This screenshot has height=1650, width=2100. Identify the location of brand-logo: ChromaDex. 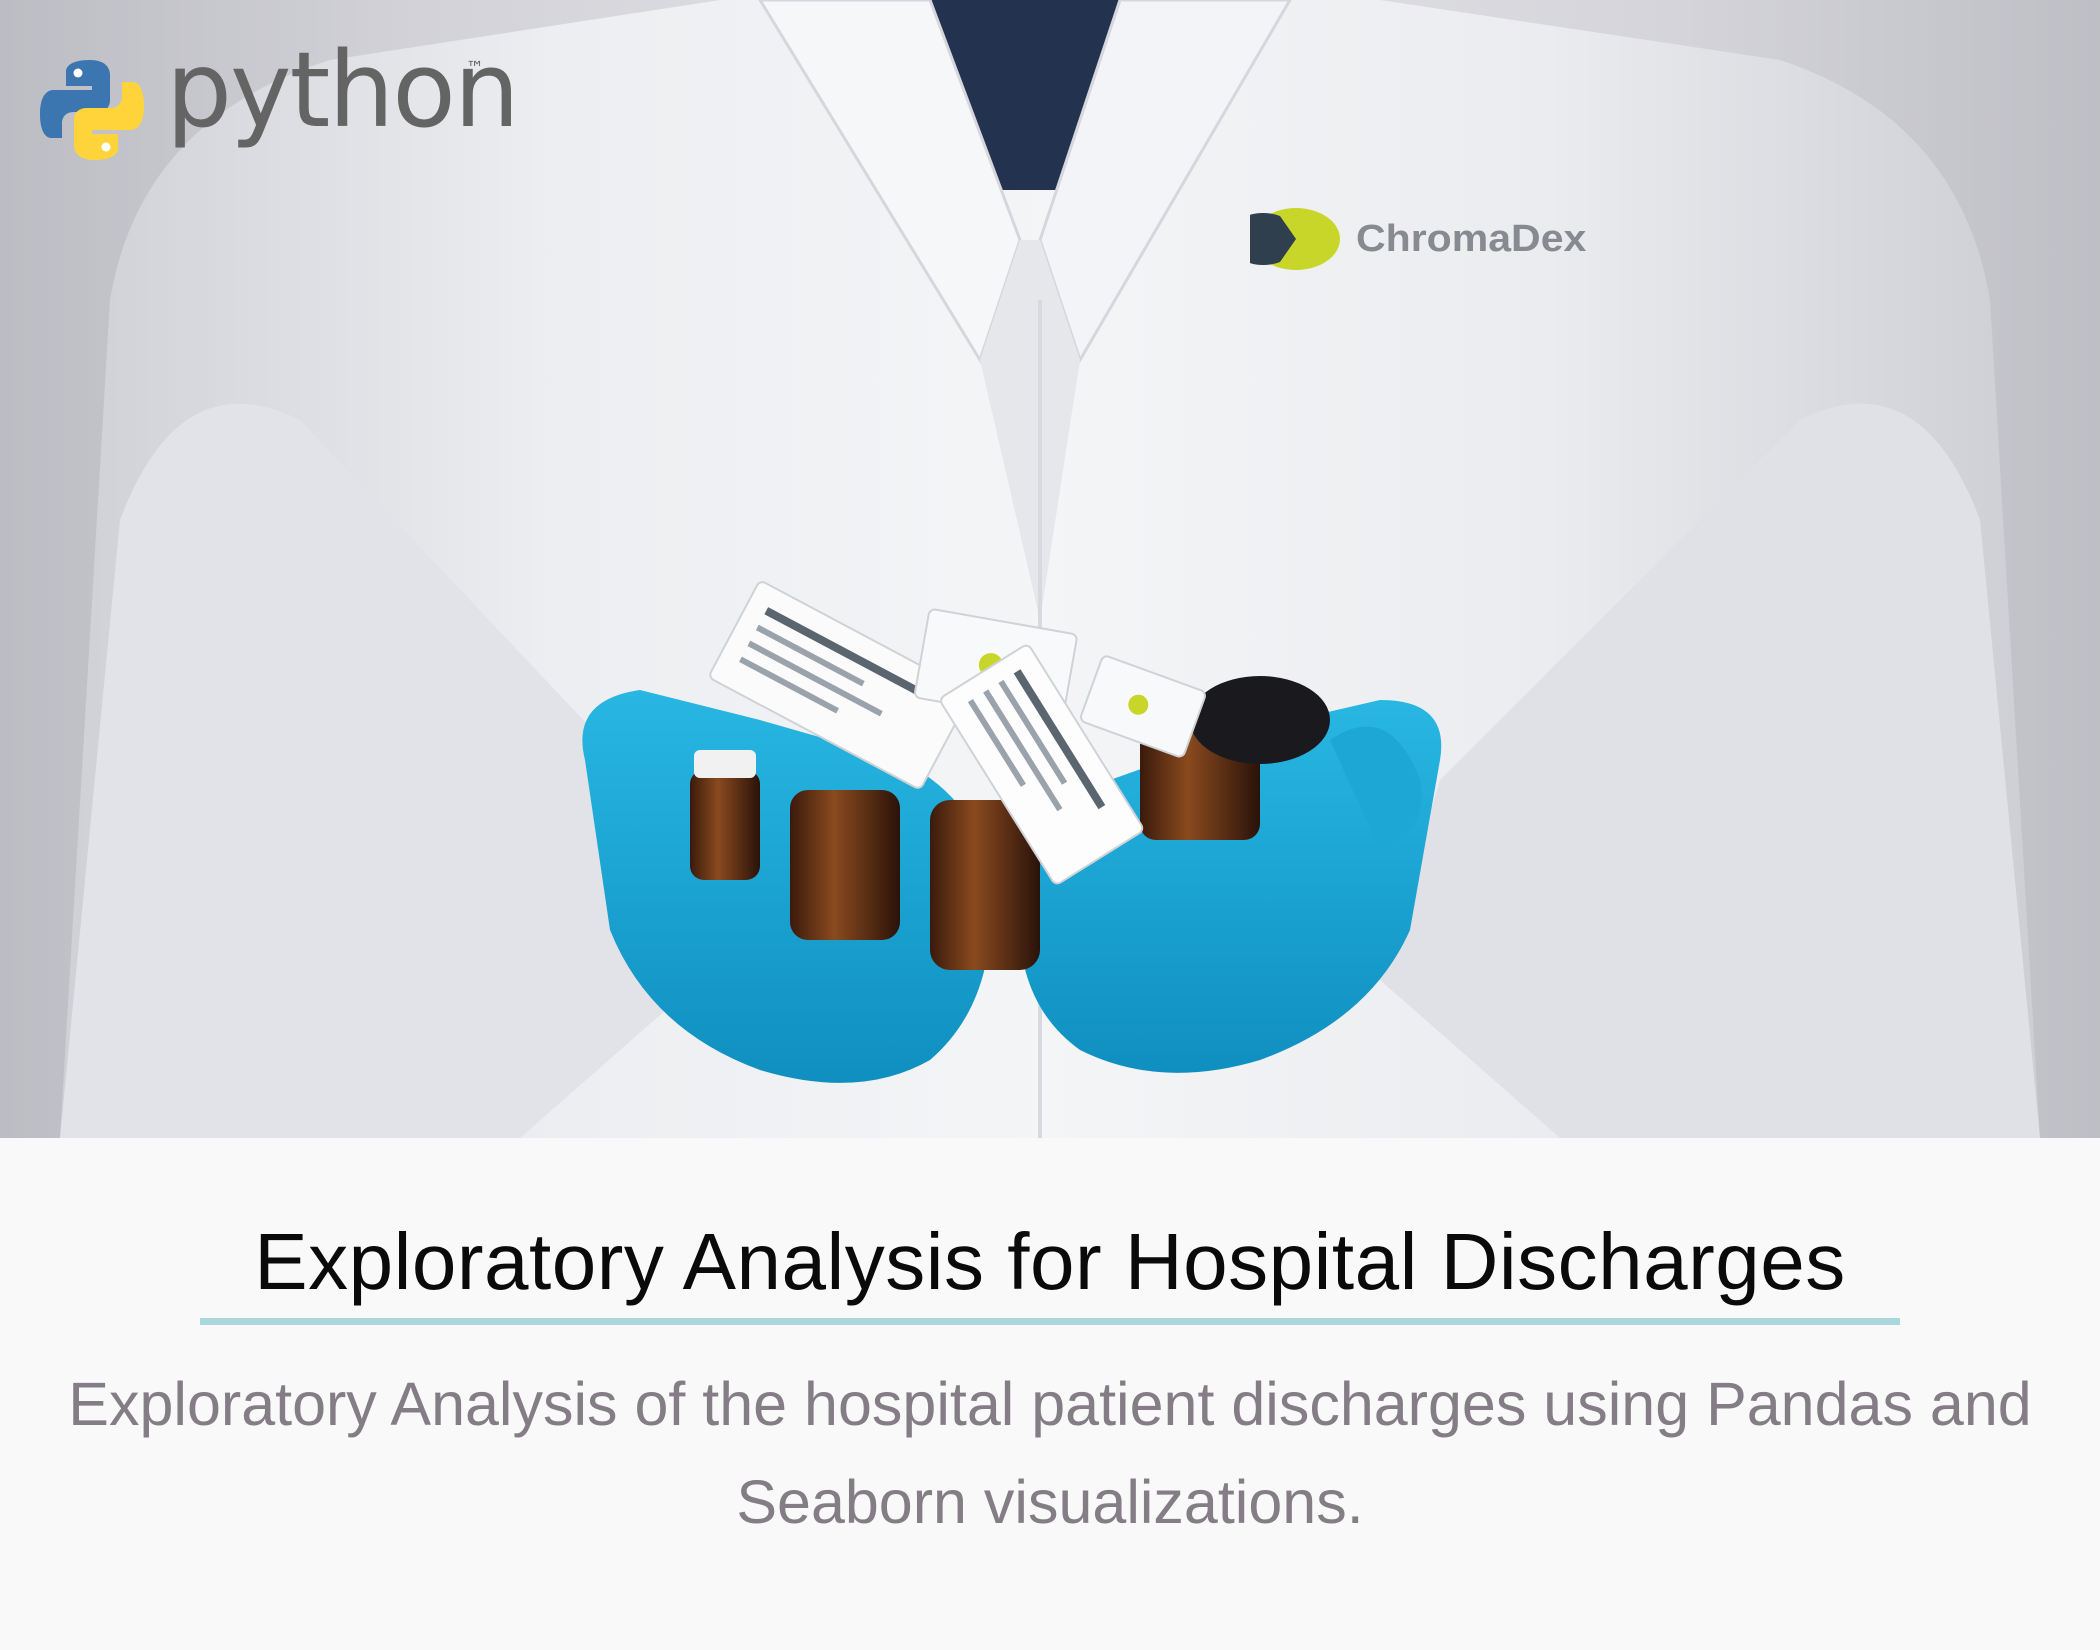
(1450, 239).